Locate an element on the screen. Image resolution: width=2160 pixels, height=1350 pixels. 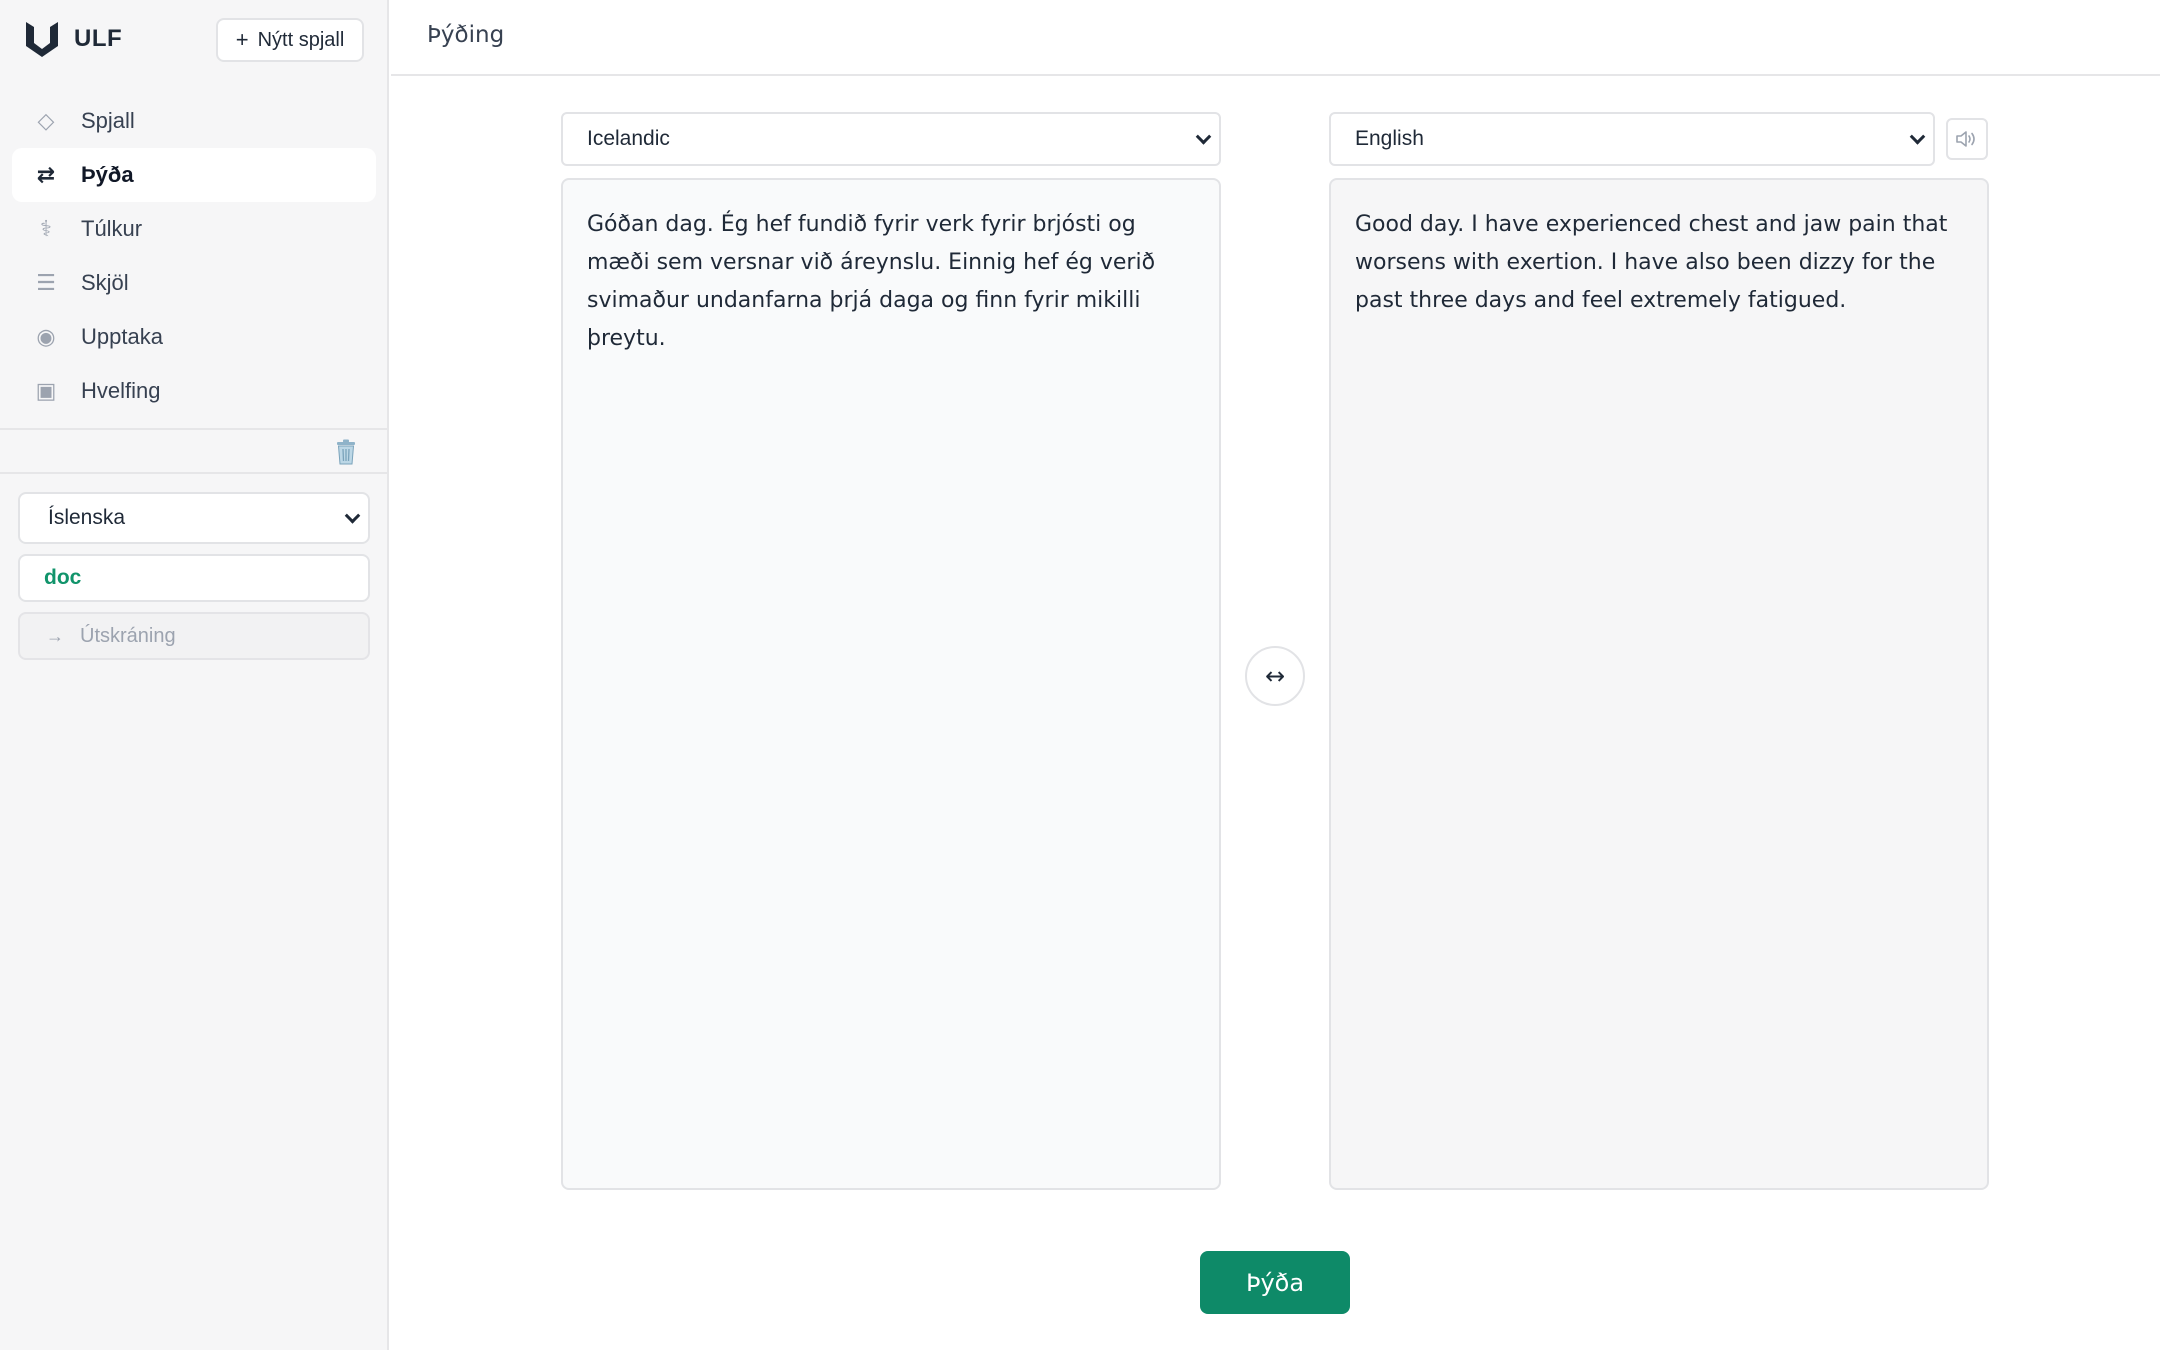
user-badge: doc is located at coordinates (194, 578).